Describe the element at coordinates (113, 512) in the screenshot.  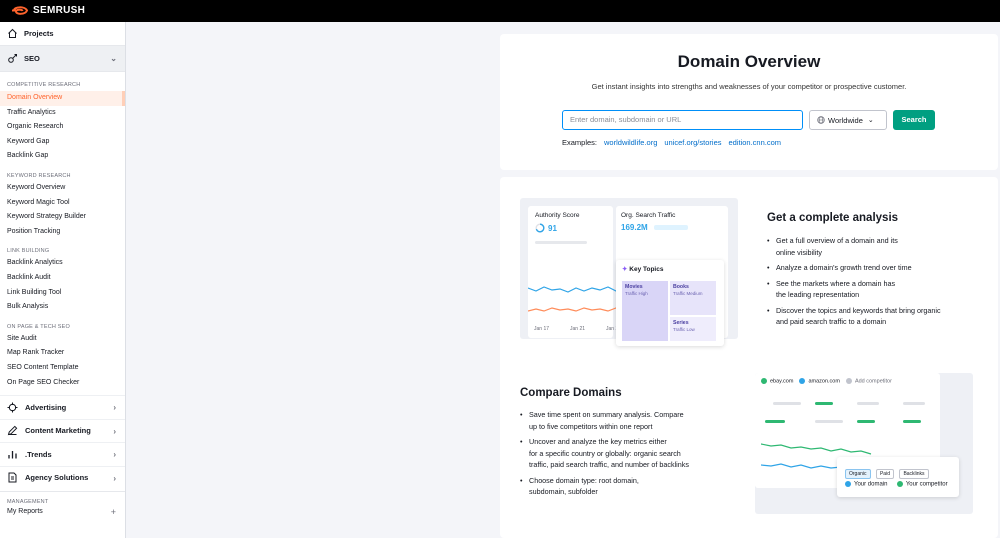
I see `plus-icon: +` at that location.